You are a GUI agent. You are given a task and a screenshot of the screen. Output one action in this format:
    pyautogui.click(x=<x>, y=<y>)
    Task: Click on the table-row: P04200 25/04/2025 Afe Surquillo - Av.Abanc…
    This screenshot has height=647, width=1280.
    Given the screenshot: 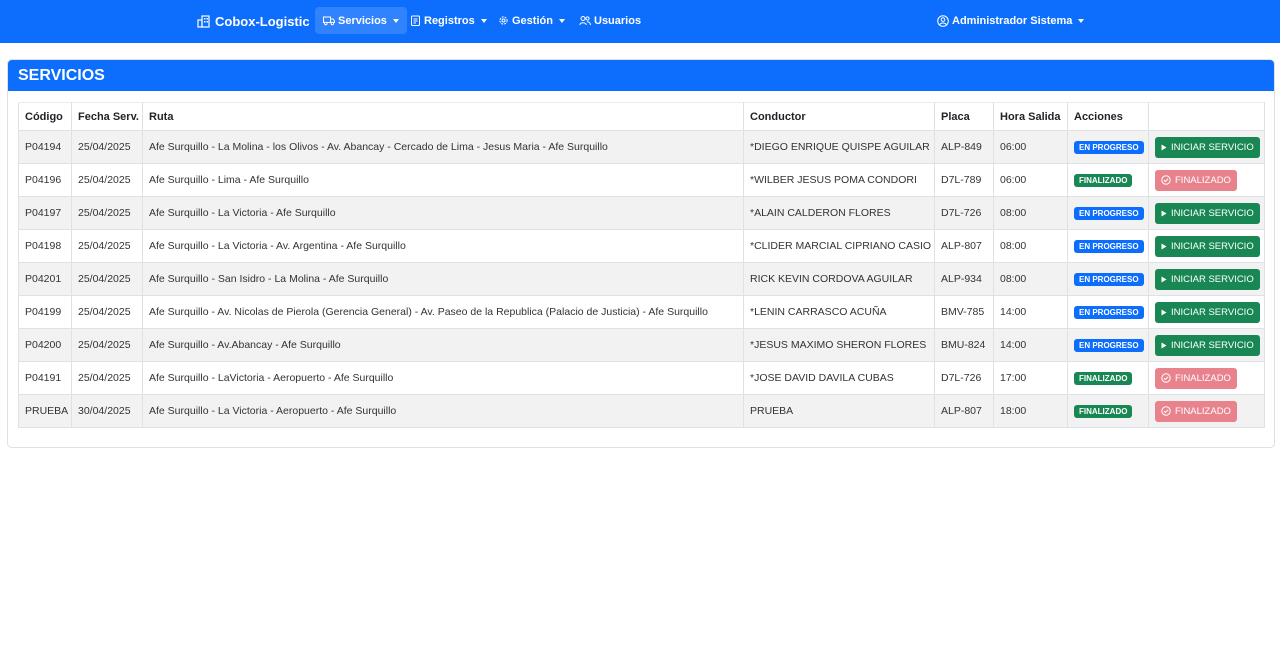 What is the action you would take?
    pyautogui.click(x=641, y=345)
    